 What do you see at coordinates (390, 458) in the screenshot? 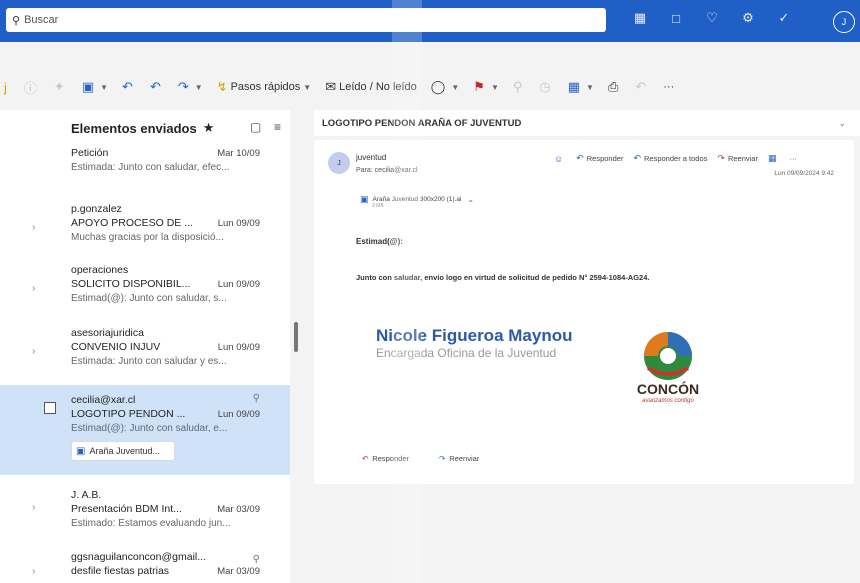
I see `footer-reply-label: Responder` at bounding box center [390, 458].